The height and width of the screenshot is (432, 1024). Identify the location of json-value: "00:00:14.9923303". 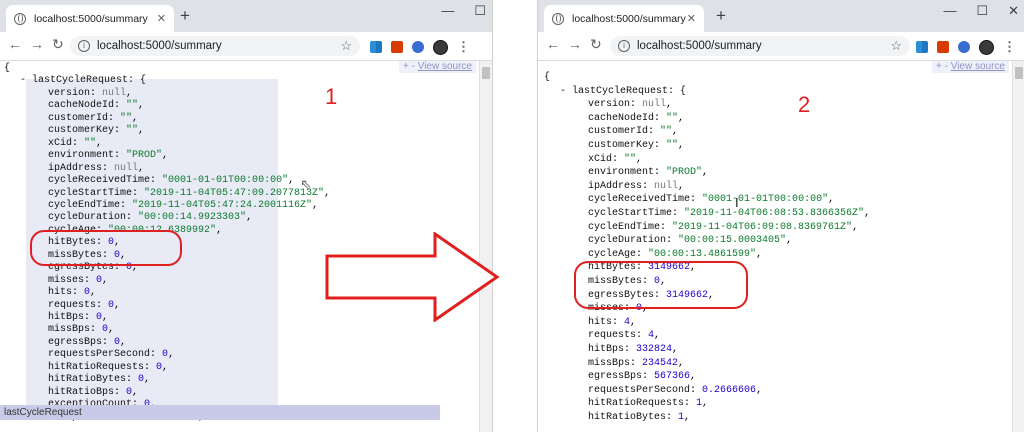
(192, 218).